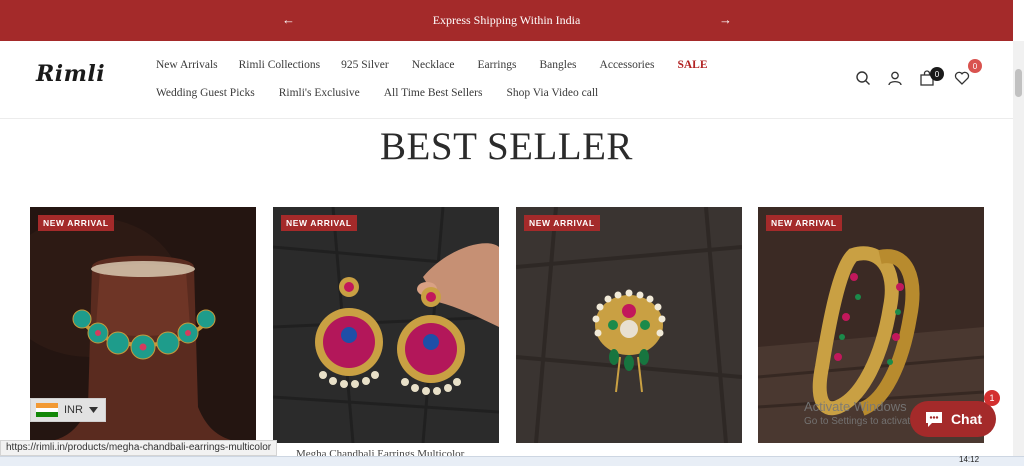  I want to click on nav-bangles: Bangles, so click(557, 65).